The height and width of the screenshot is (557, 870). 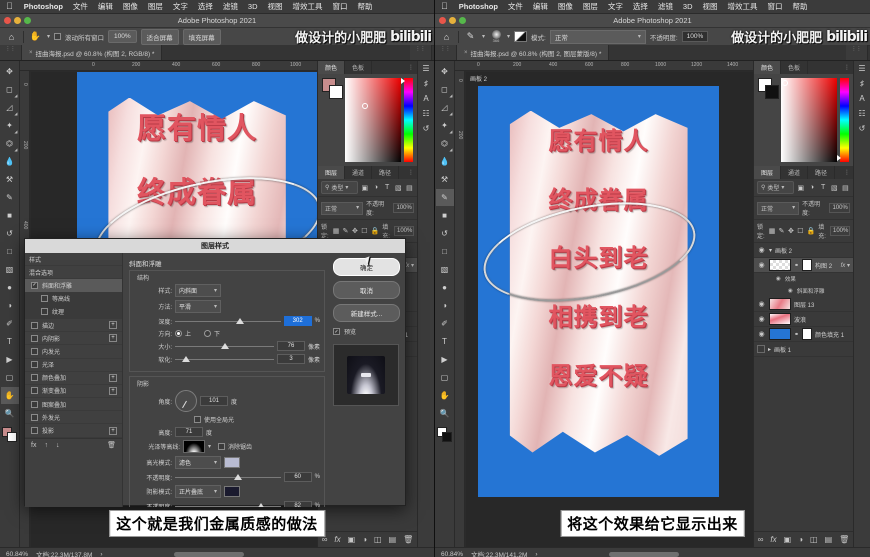 I want to click on highlight-color-swatch, so click(x=232, y=462).